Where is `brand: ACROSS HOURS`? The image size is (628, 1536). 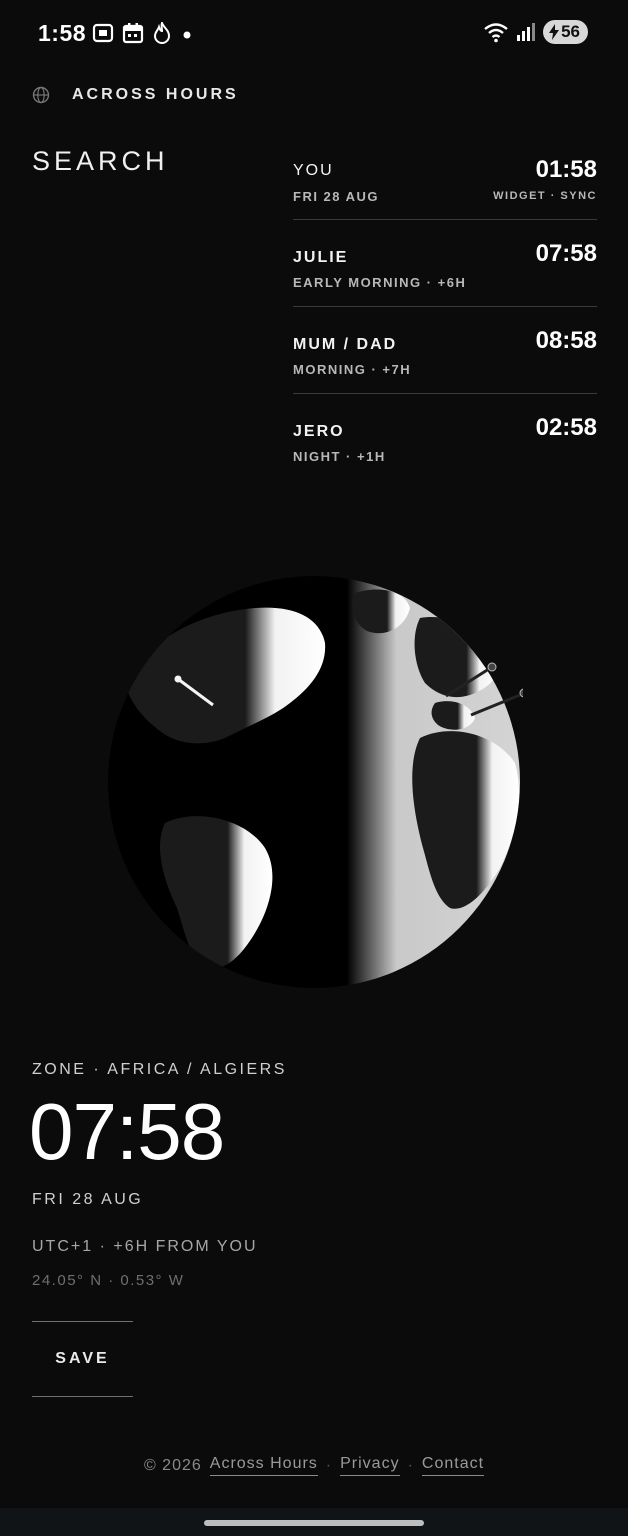 brand: ACROSS HOURS is located at coordinates (135, 95).